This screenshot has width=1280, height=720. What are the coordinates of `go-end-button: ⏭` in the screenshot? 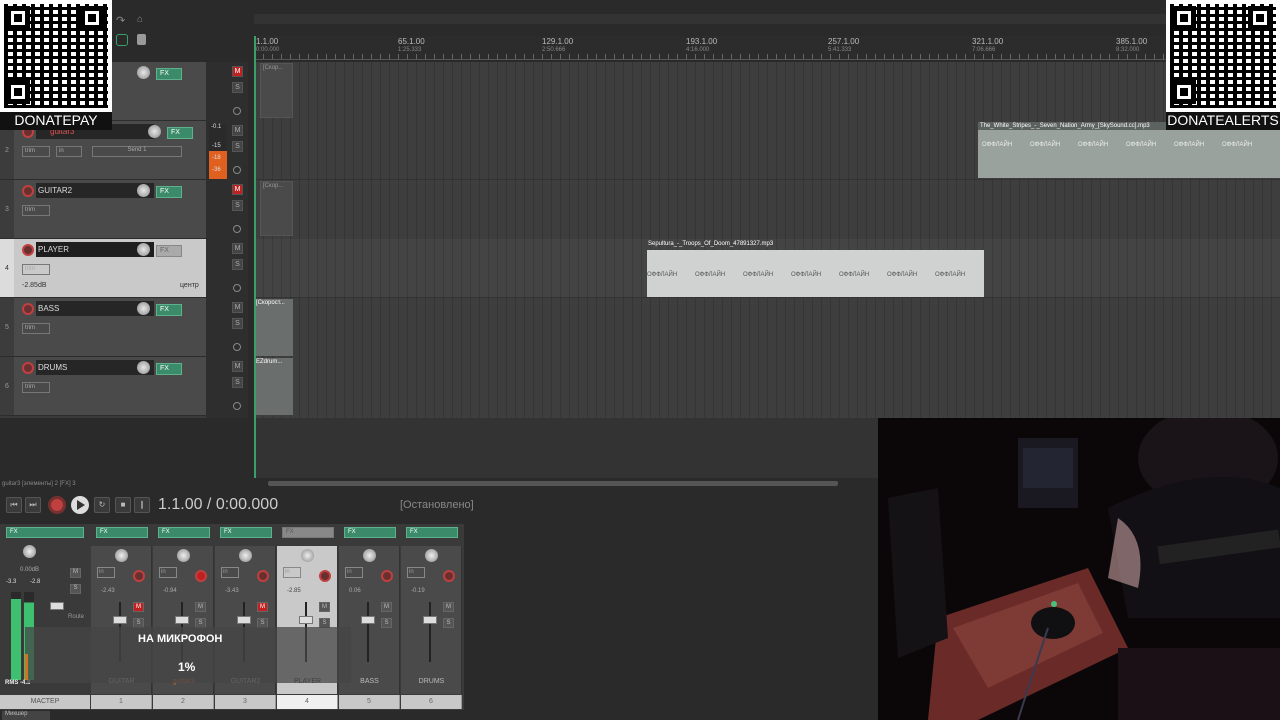 It's located at (33, 505).